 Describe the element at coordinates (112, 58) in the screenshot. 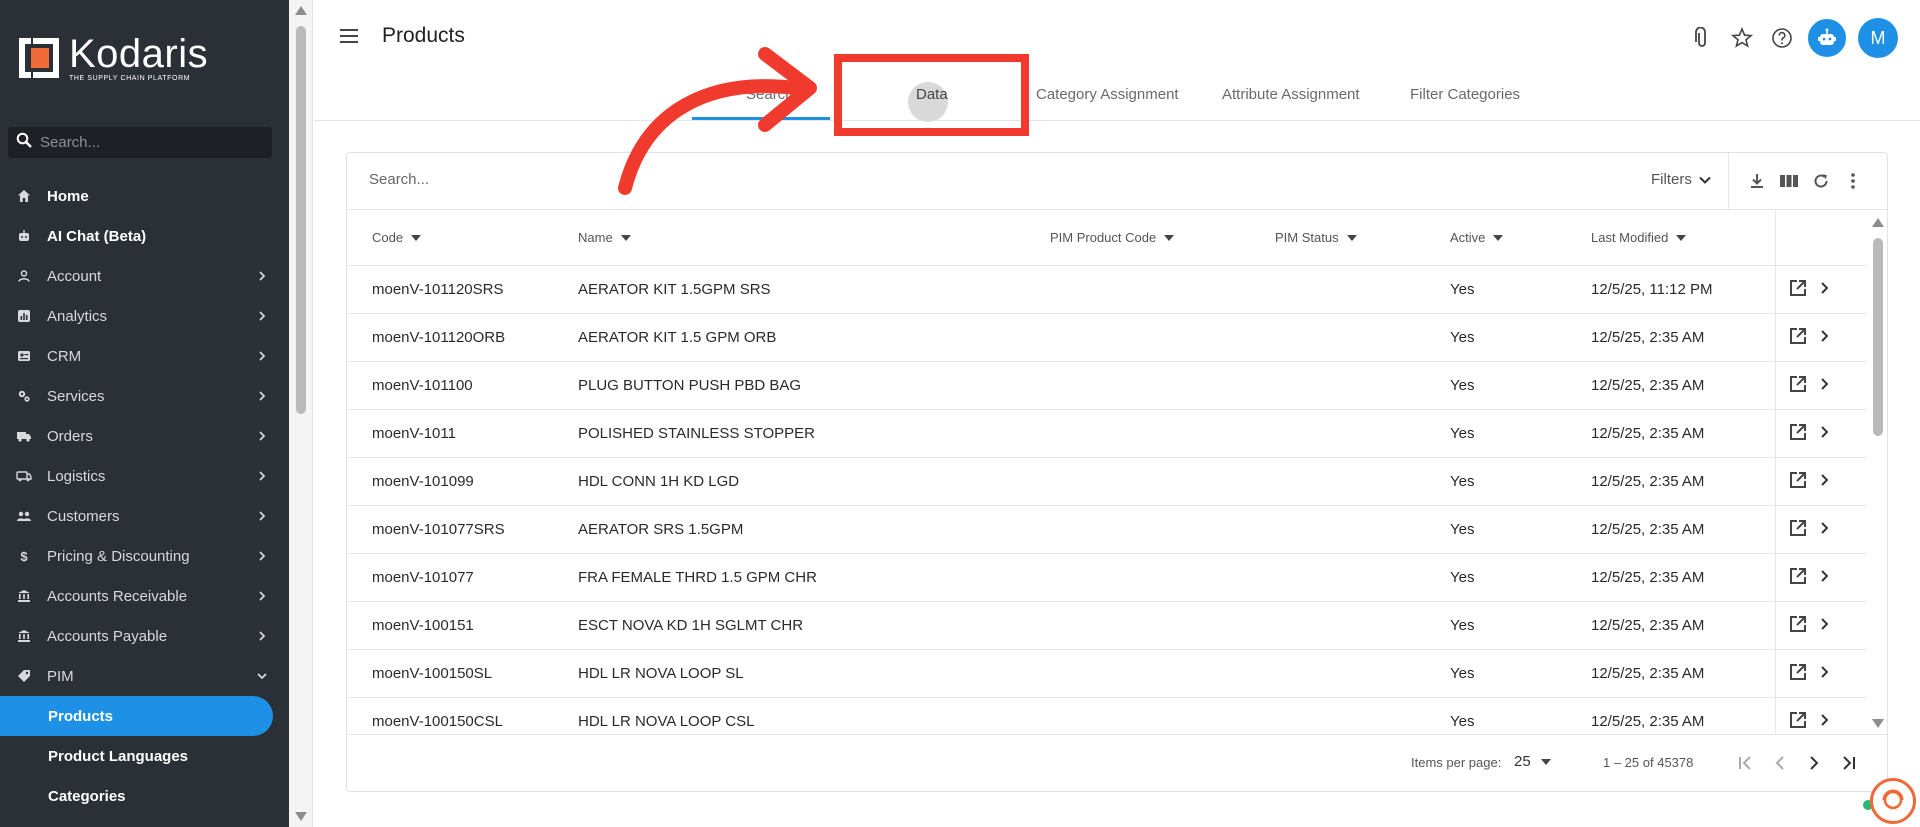

I see `kodaris-logo: Kodaris THE SUPPLY CHAIN PLATFORM` at that location.